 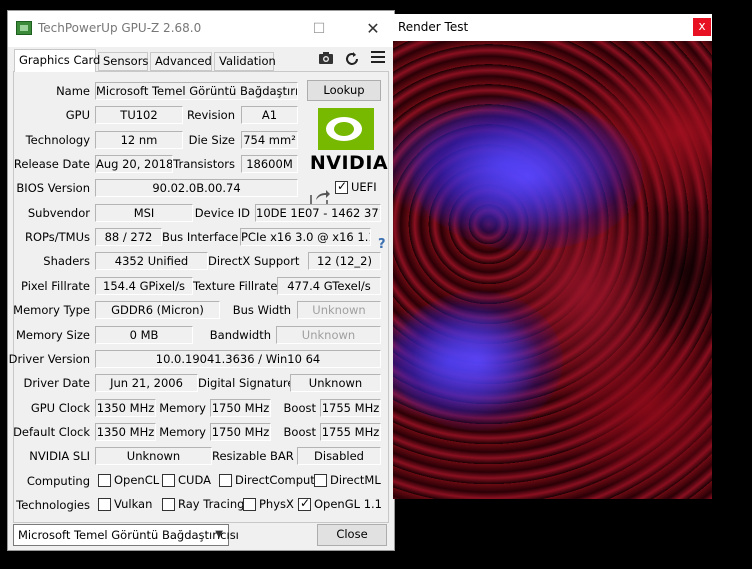 I want to click on opencl-label: OpenCL, so click(x=137, y=480).